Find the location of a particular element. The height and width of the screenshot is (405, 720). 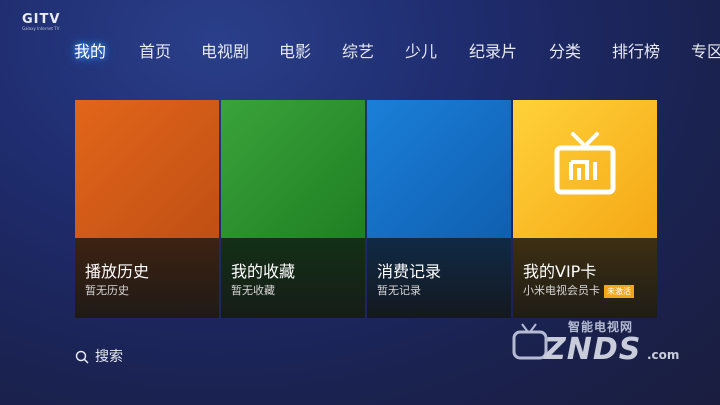

tab-variety: 综艺 is located at coordinates (358, 50).